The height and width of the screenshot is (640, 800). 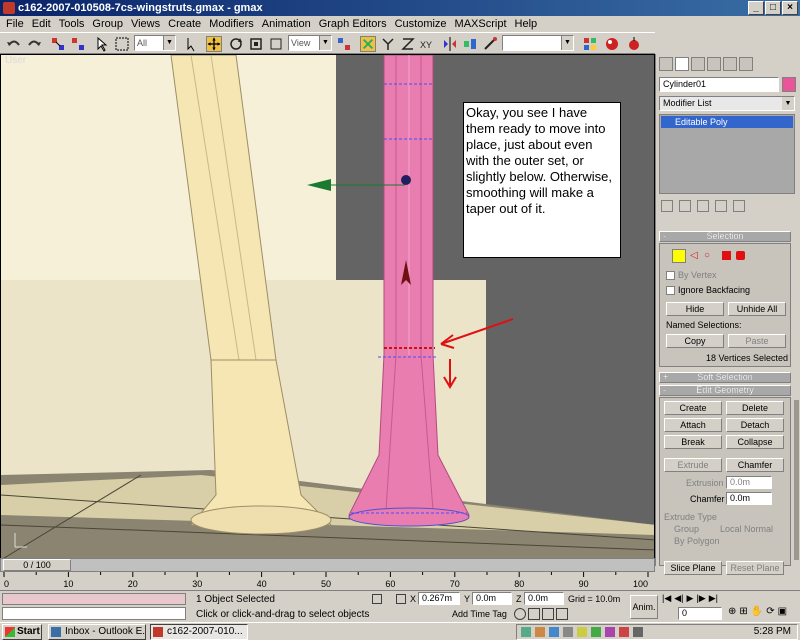 I want to click on zoom-all-icon: ⊞, so click(x=743, y=613).